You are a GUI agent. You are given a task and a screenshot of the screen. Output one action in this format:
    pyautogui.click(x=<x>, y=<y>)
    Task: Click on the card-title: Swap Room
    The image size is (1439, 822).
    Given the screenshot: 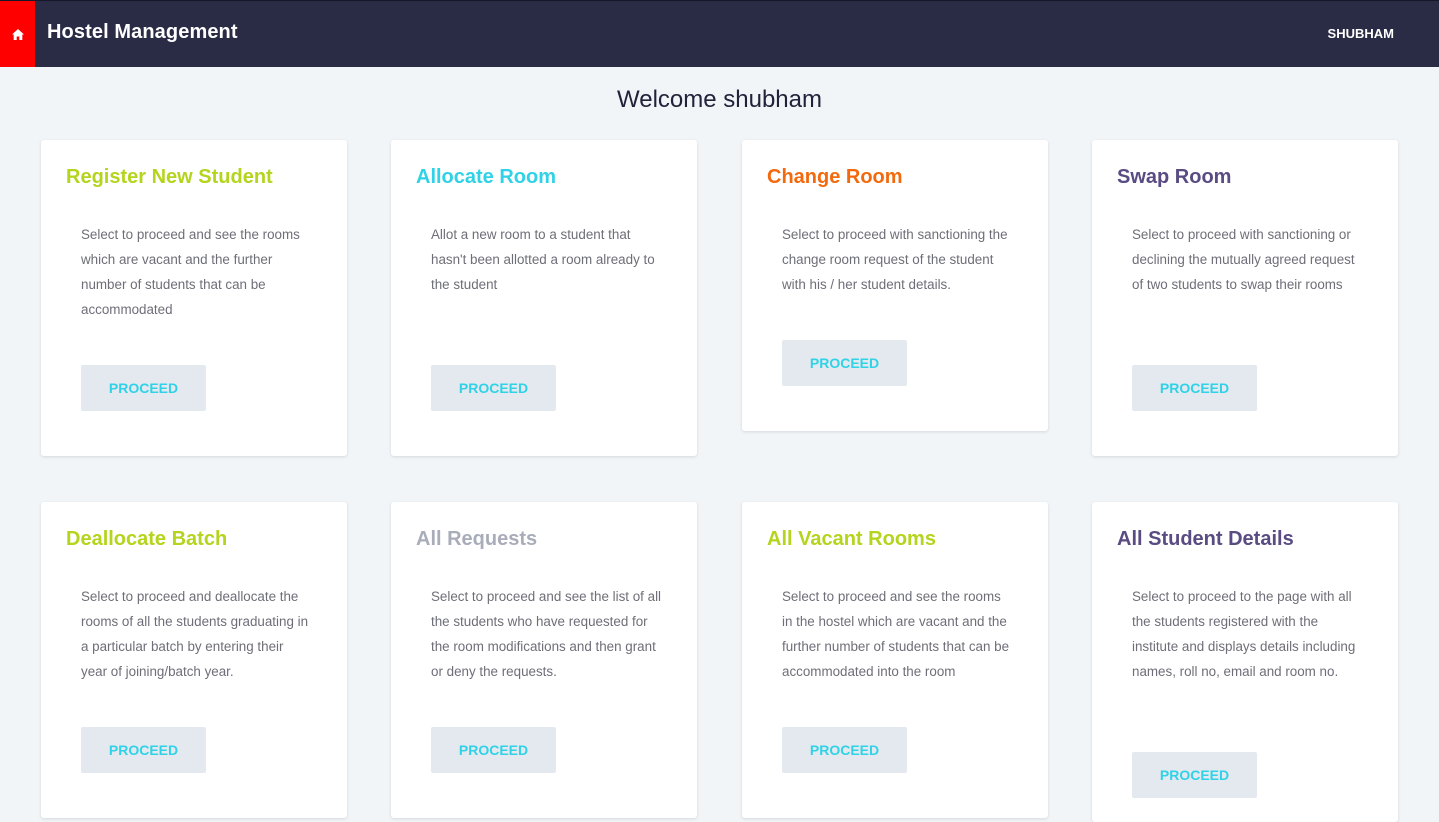 What is the action you would take?
    pyautogui.click(x=1174, y=177)
    